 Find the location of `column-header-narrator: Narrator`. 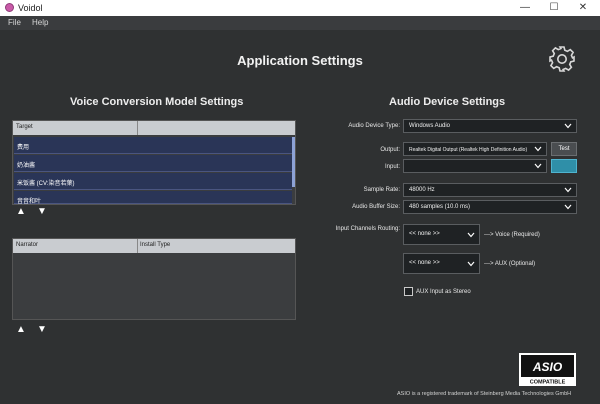

column-header-narrator: Narrator is located at coordinates (27, 245).